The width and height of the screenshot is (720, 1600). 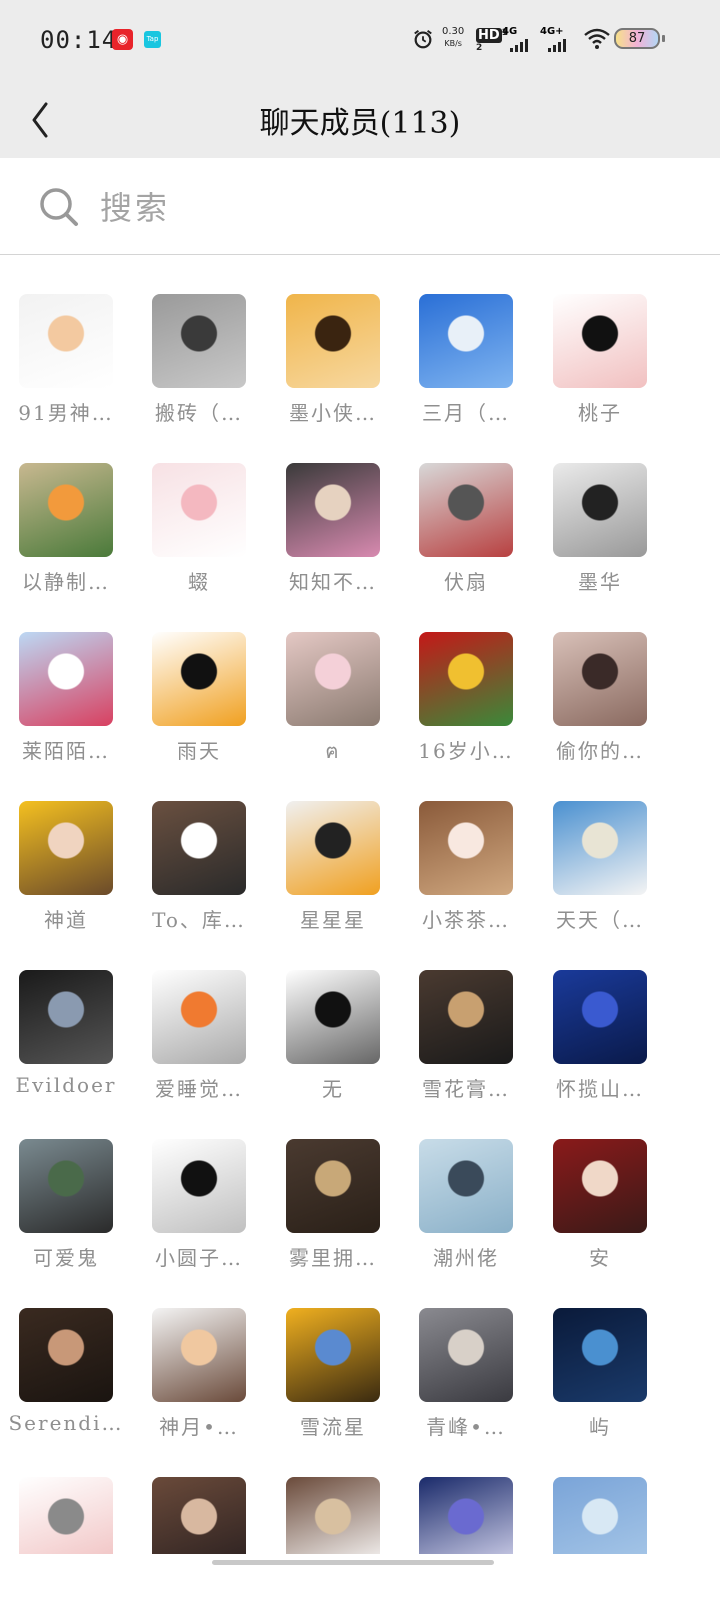 What do you see at coordinates (466, 582) in the screenshot?
I see `member-name: 伏扇` at bounding box center [466, 582].